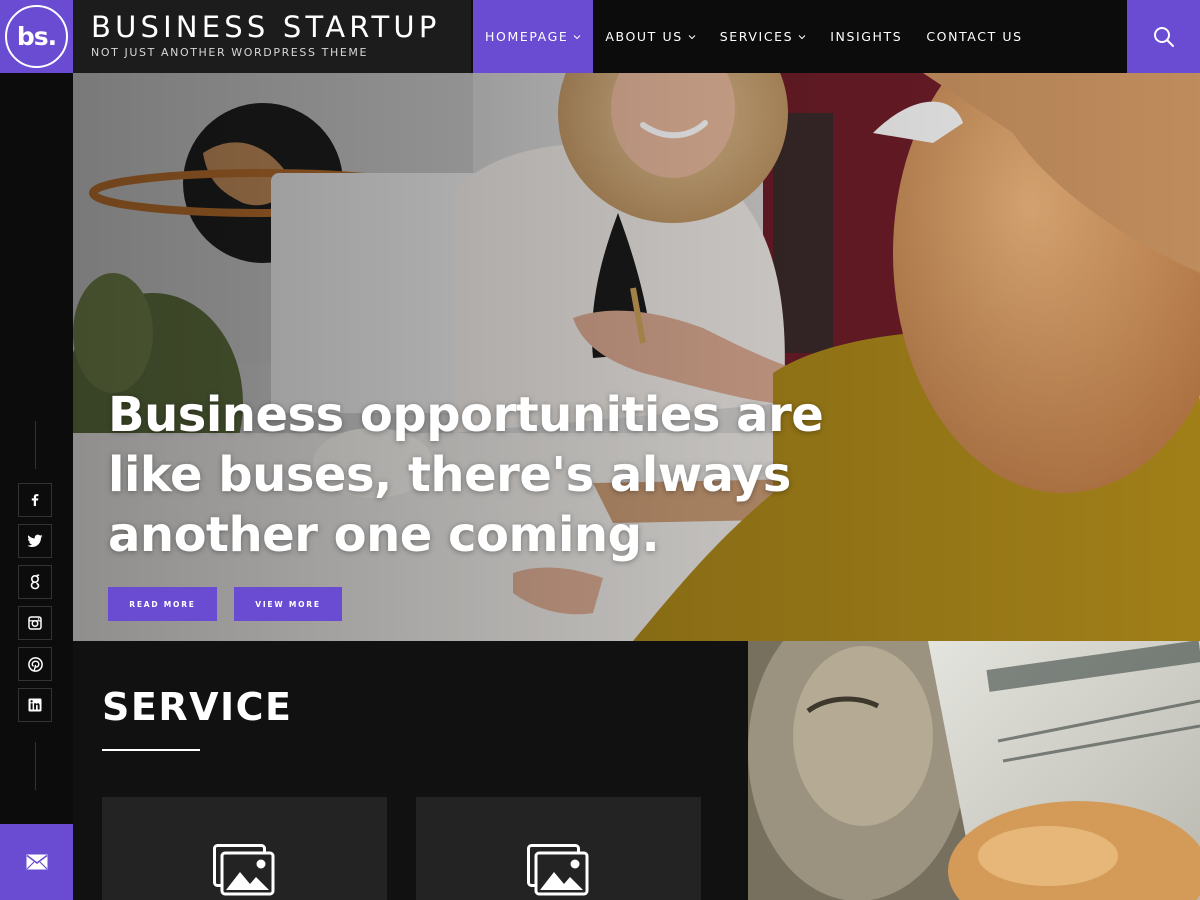  I want to click on facebook-icon, so click(35, 500).